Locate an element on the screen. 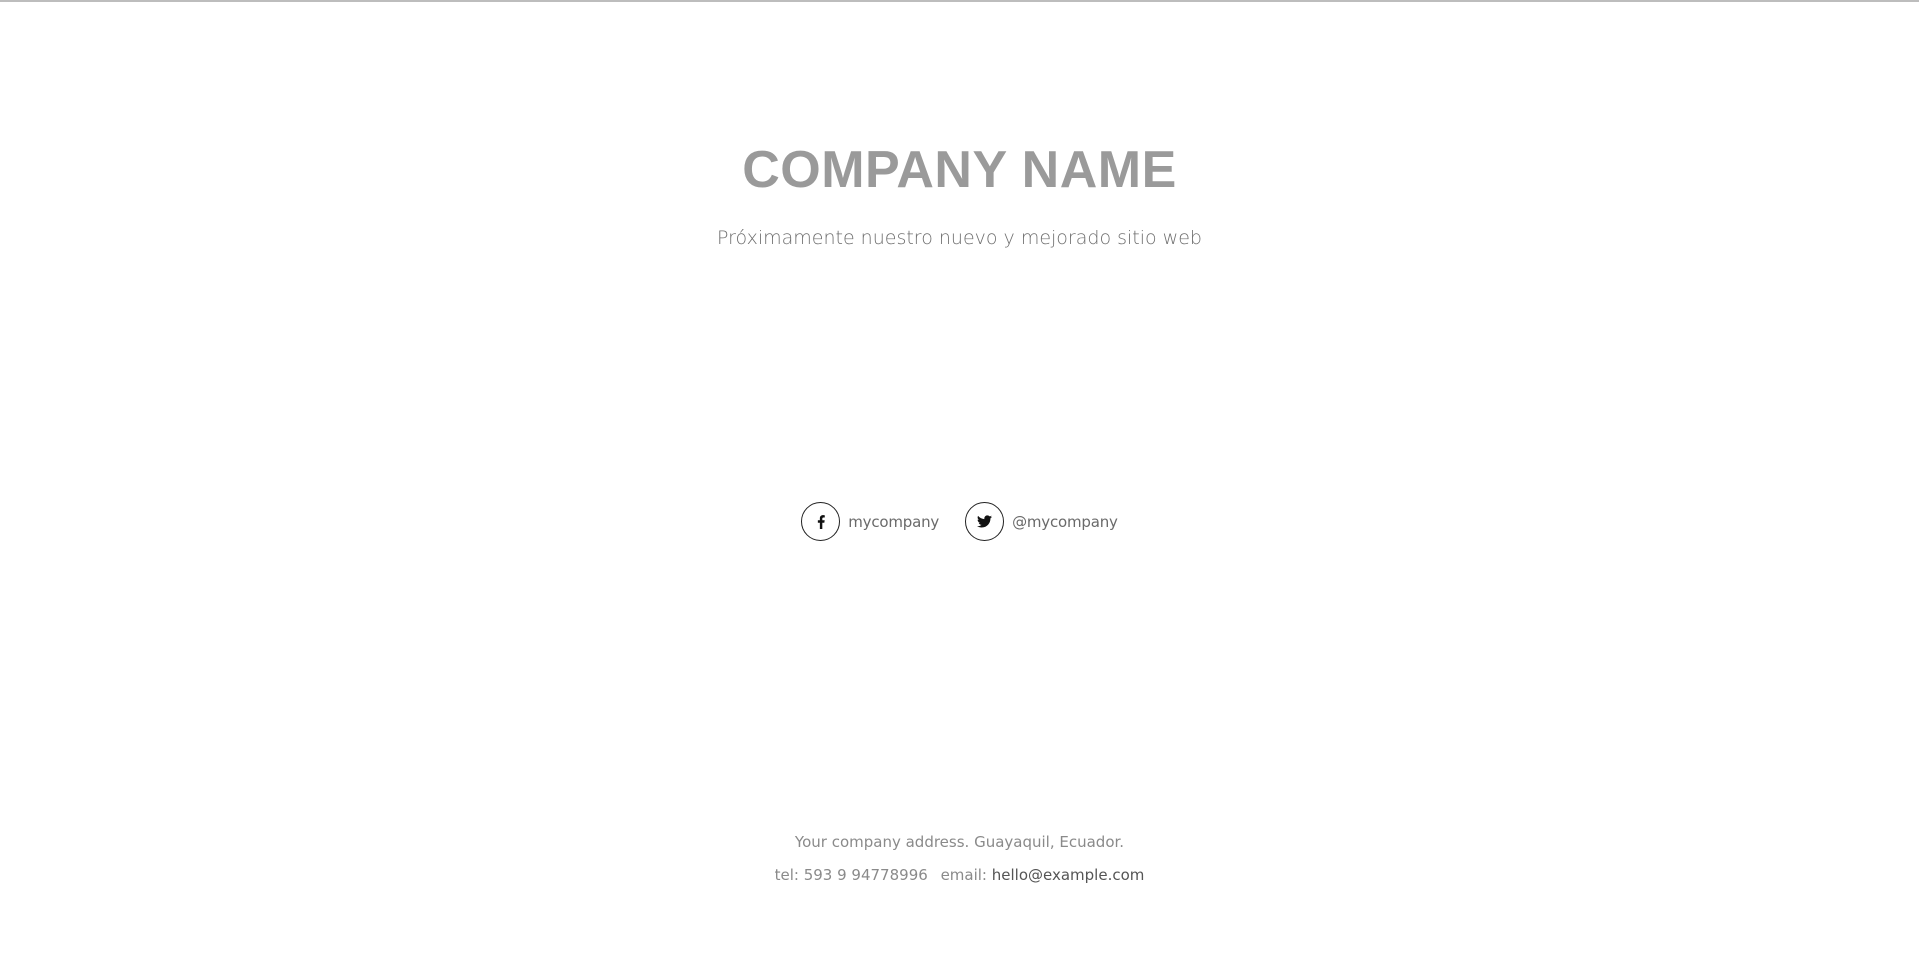 This screenshot has width=1919, height=968. email-link: hello@example.com is located at coordinates (1068, 875).